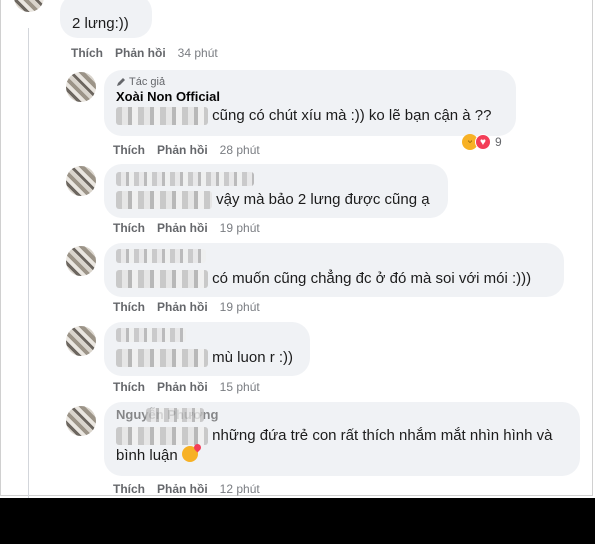 Image resolution: width=595 pixels, height=544 pixels. Describe the element at coordinates (28, 263) in the screenshot. I see `thread-line` at that location.